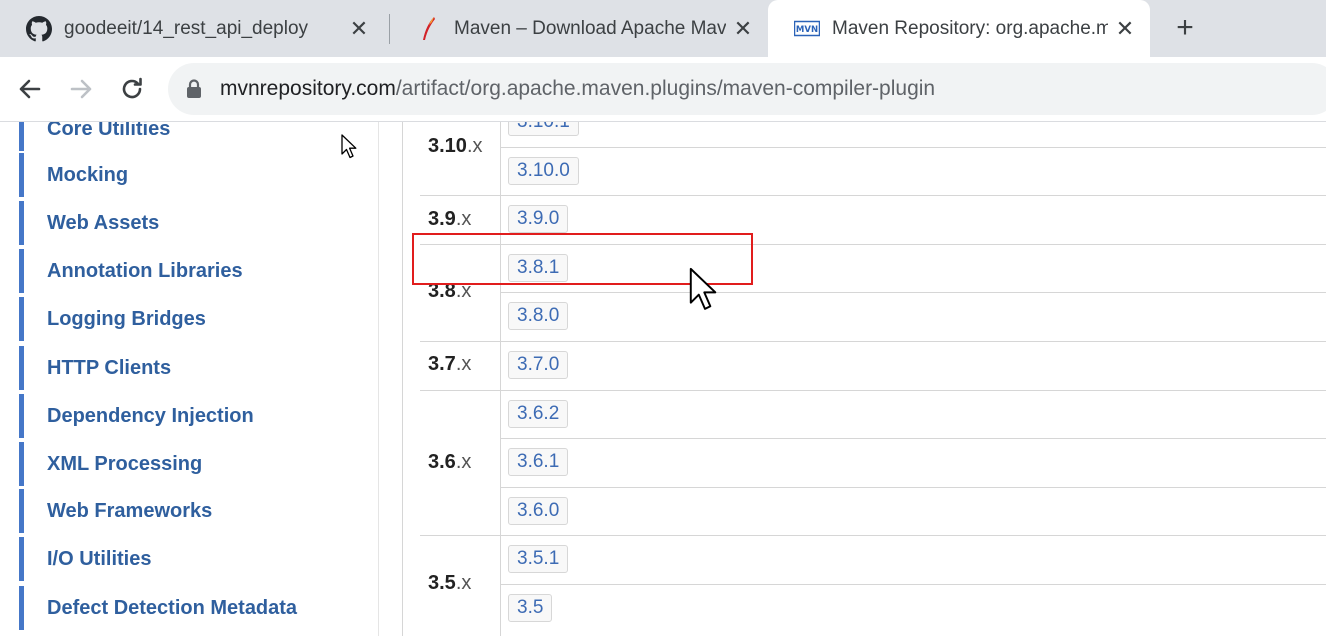 The image size is (1326, 636). What do you see at coordinates (194, 88) in the screenshot?
I see `lock-icon` at bounding box center [194, 88].